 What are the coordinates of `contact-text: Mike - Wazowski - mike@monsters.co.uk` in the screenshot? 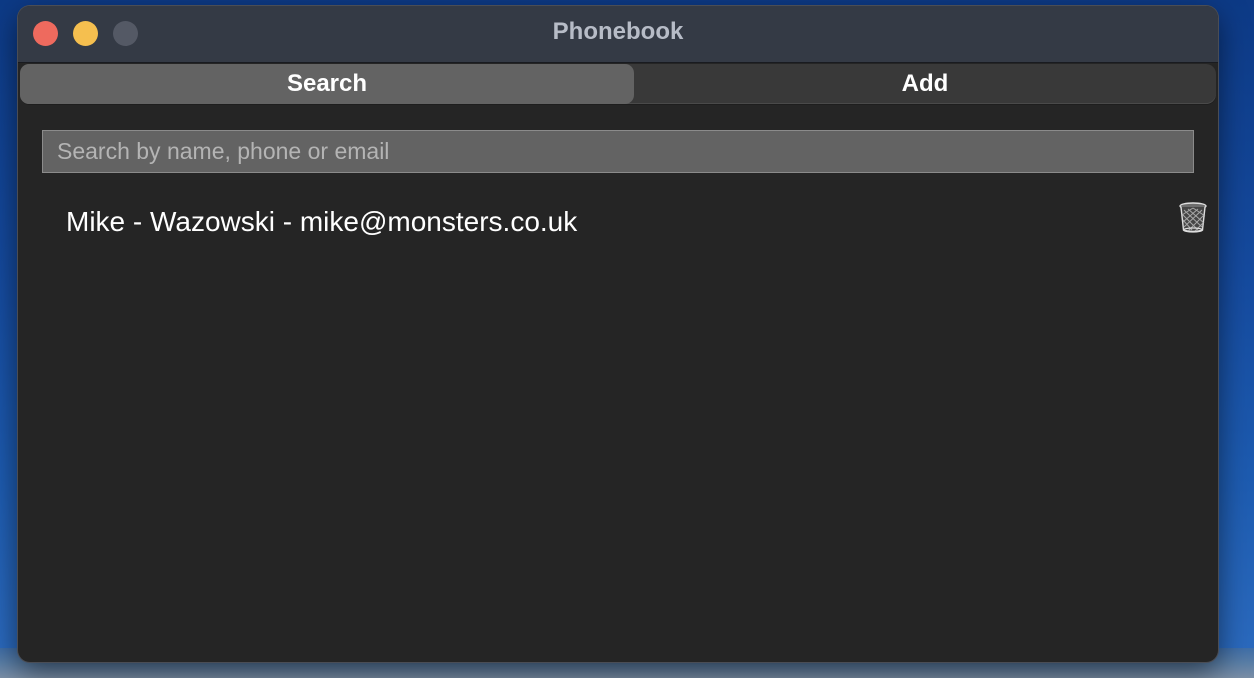 It's located at (322, 221).